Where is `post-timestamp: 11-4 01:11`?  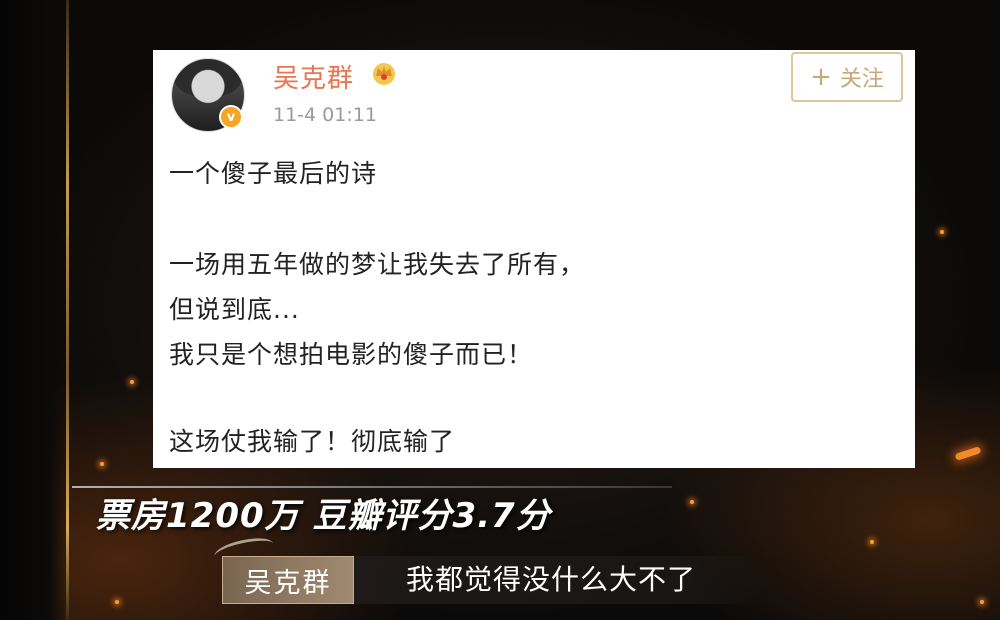
post-timestamp: 11-4 01:11 is located at coordinates (325, 115).